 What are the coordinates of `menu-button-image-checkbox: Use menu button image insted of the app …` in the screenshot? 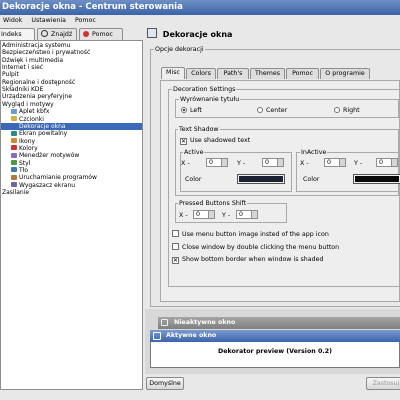 It's located at (250, 234).